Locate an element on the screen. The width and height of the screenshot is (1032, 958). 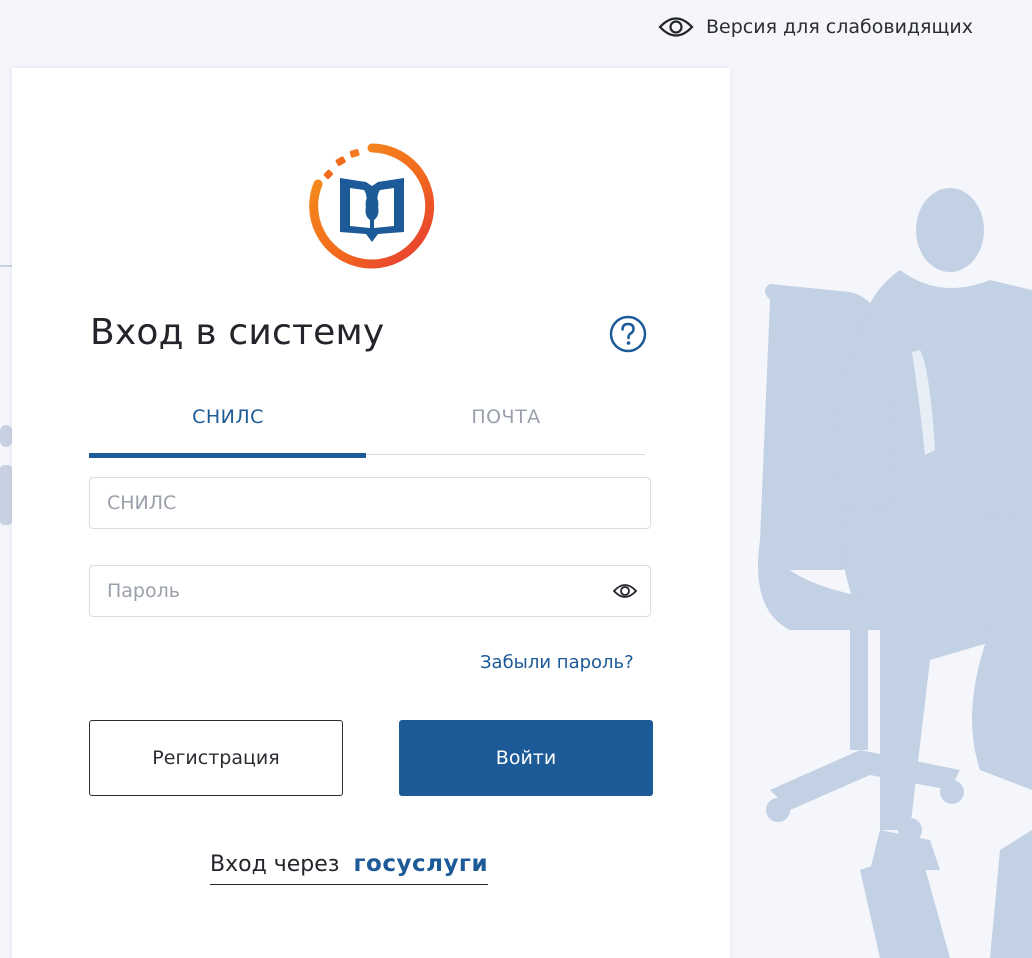
help-button is located at coordinates (628, 334).